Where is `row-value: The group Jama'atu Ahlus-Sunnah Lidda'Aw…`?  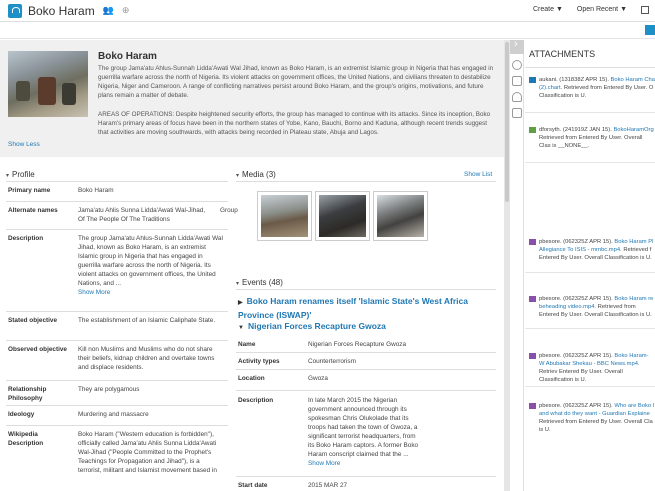
row-value: The group Jama'atu Ahlus-Sunnah Lidda'Aw… is located at coordinates (150, 265).